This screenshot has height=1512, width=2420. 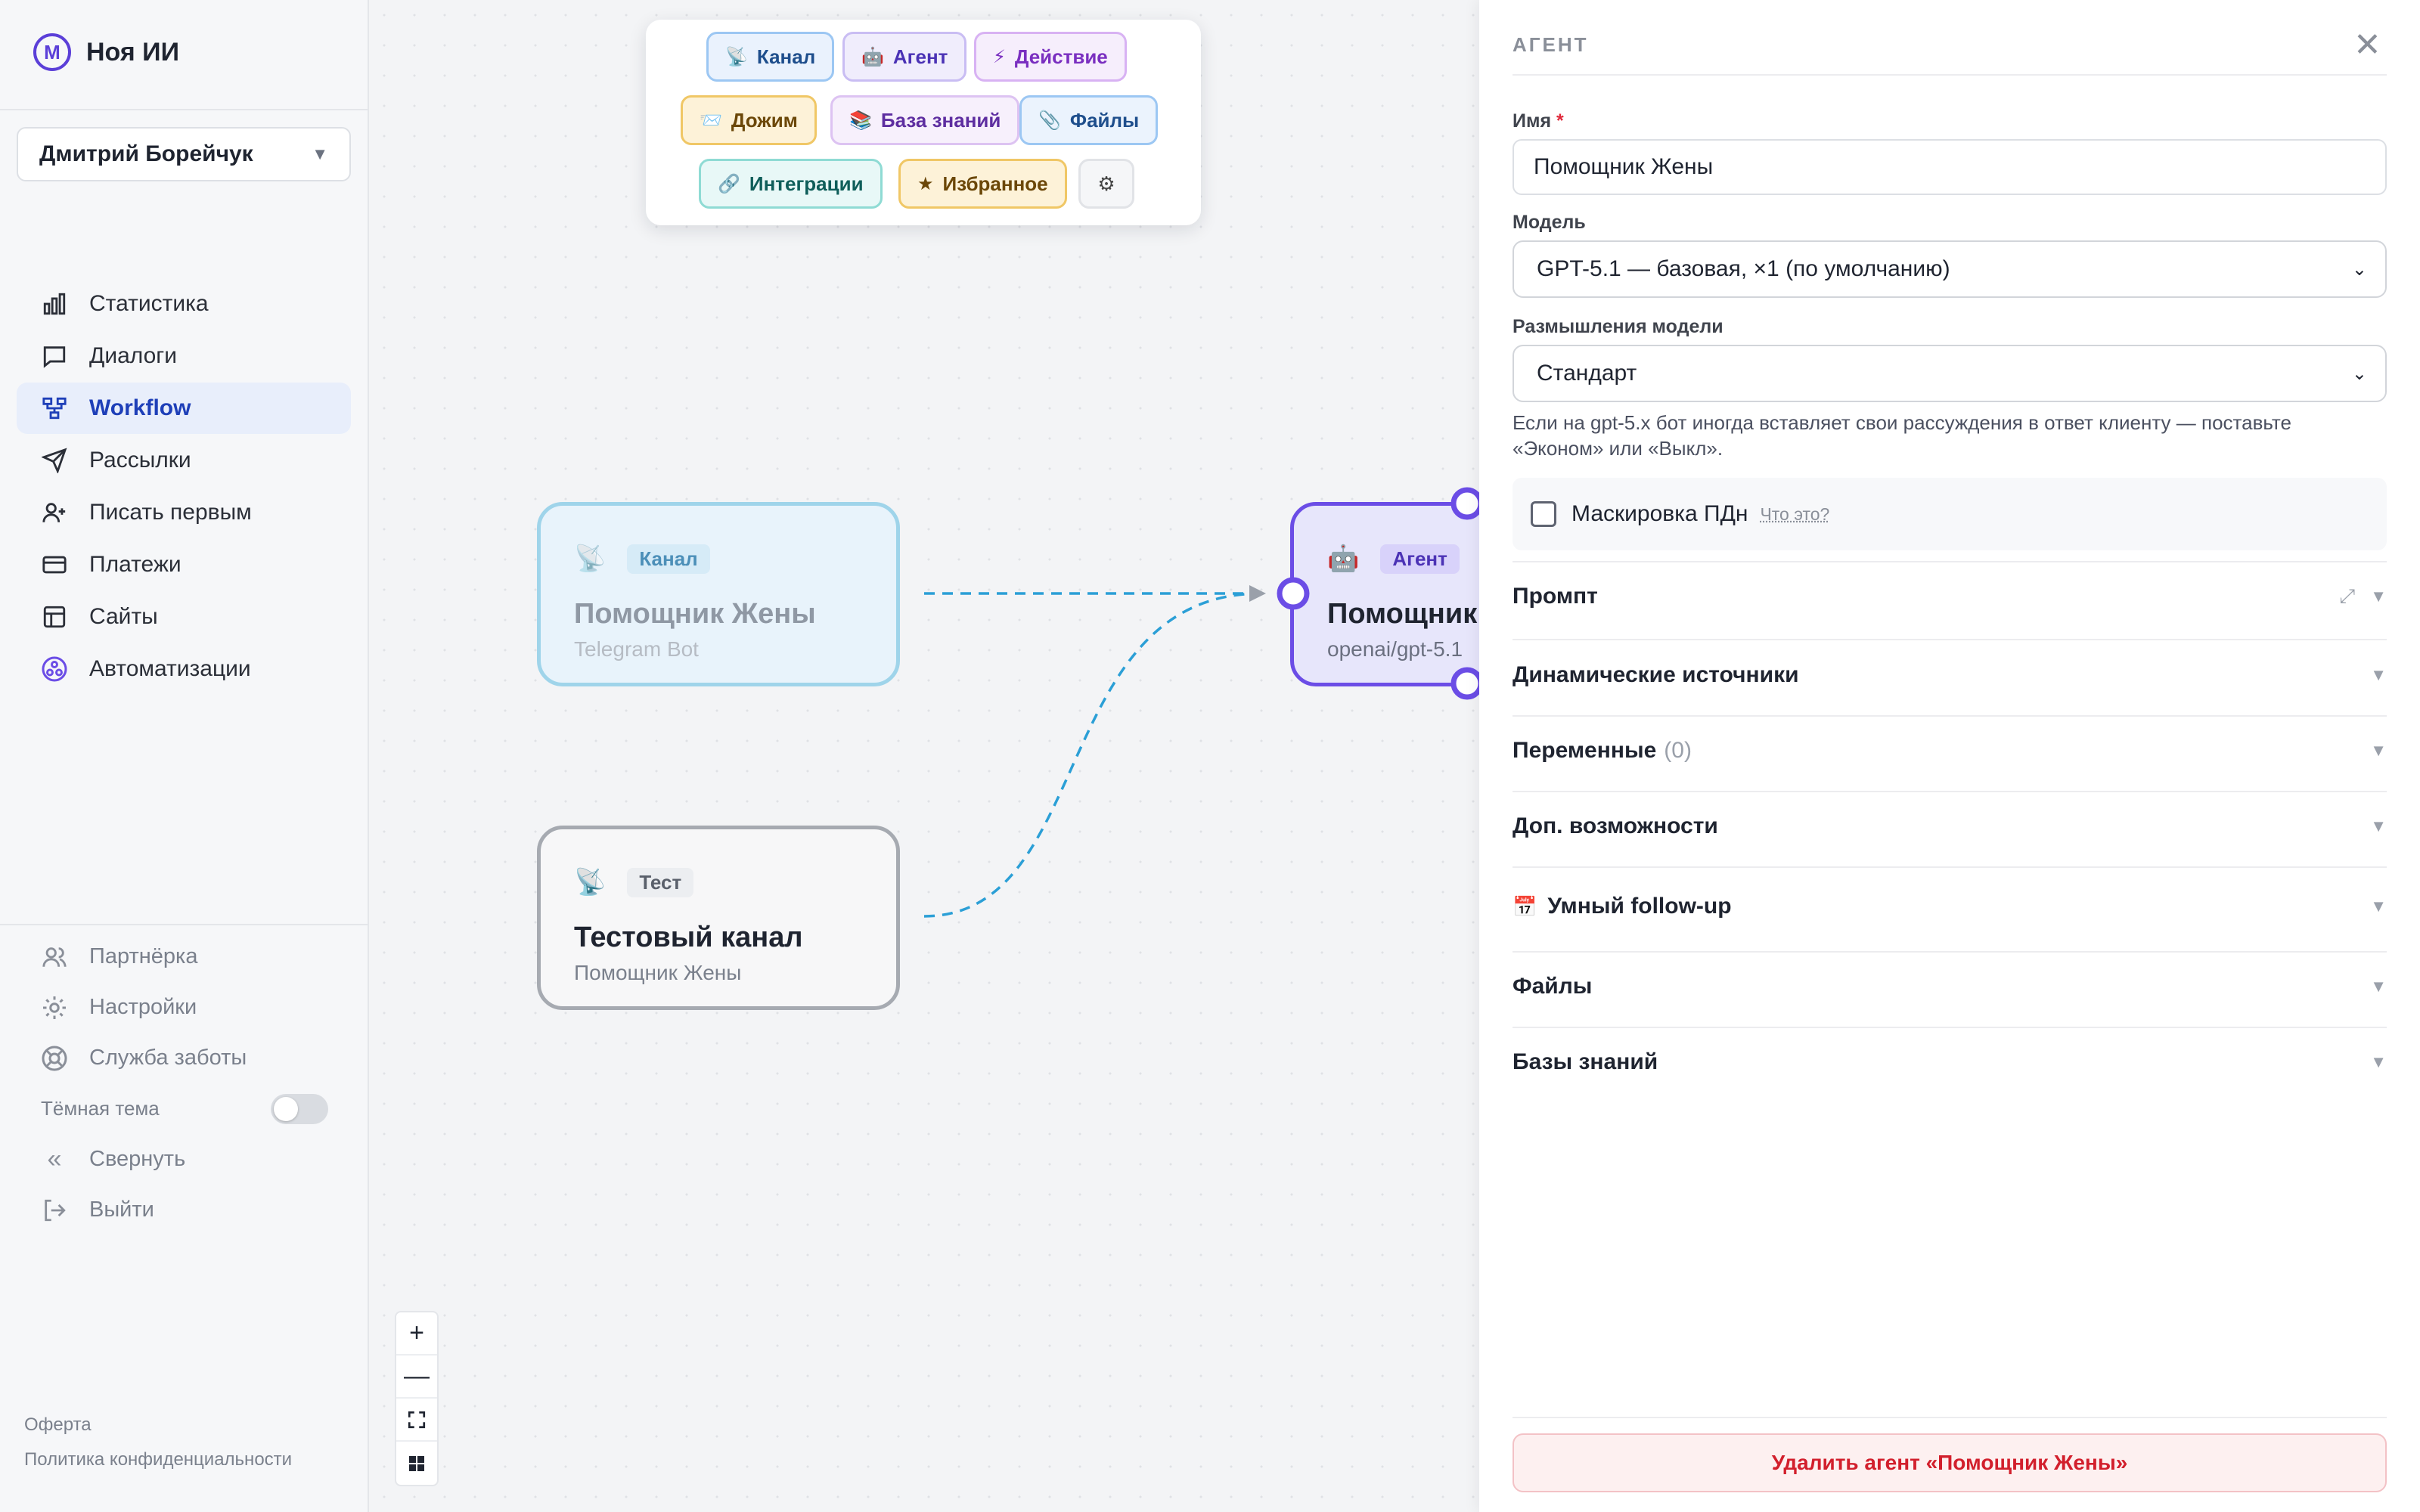 I want to click on account-select: Дмитрий Борейчук ▼, so click(x=184, y=154).